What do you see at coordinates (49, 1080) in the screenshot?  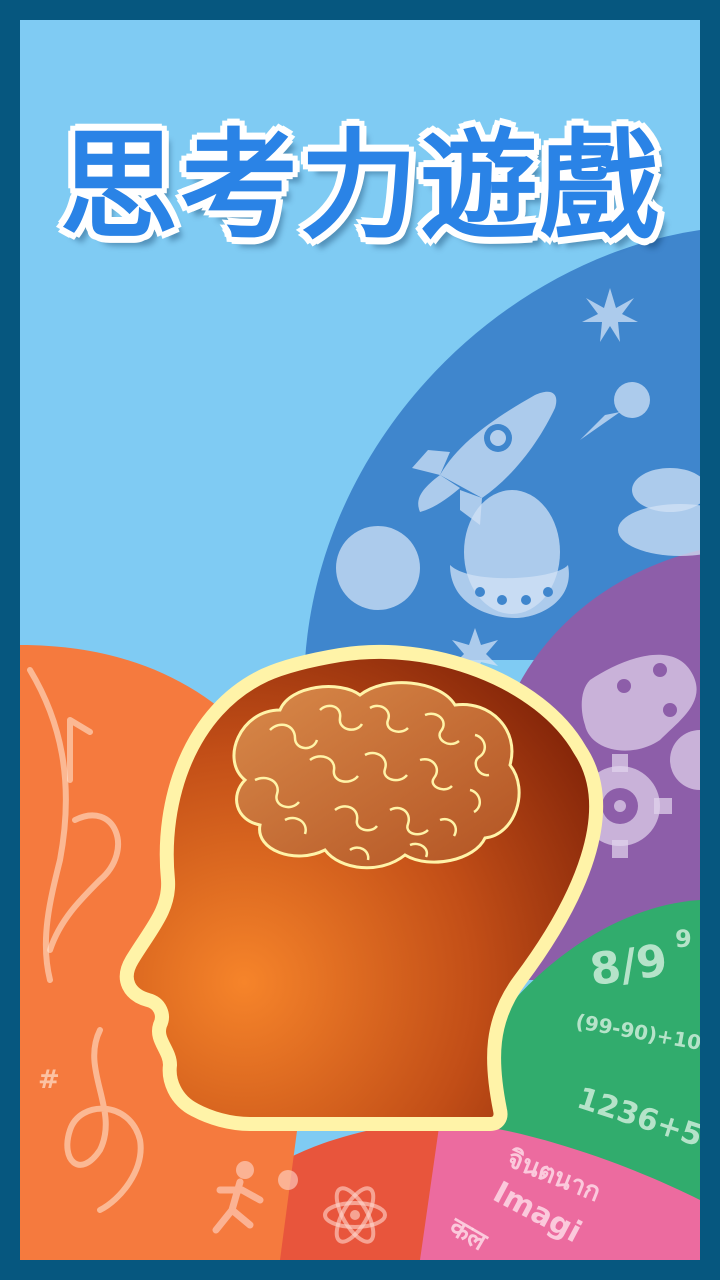 I see `sharp-symbol-text: #` at bounding box center [49, 1080].